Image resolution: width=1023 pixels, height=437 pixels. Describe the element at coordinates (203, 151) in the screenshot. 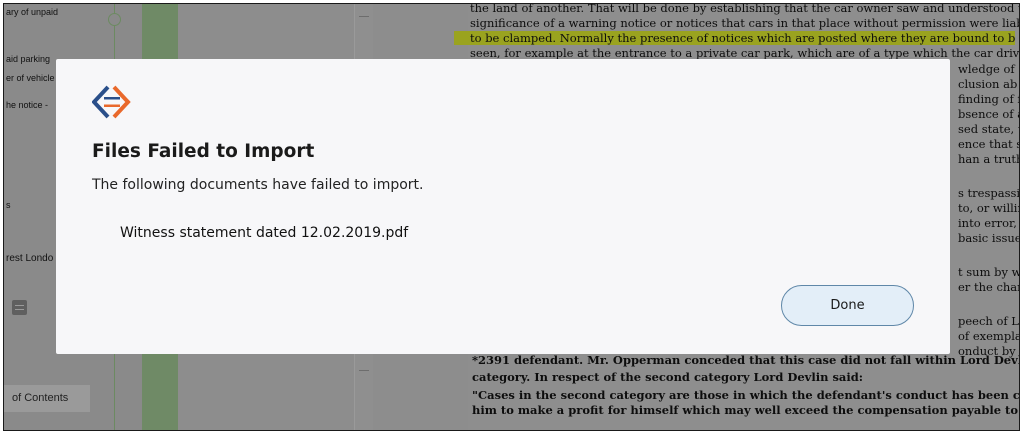

I see `dialog-title: Files Failed to Import` at that location.